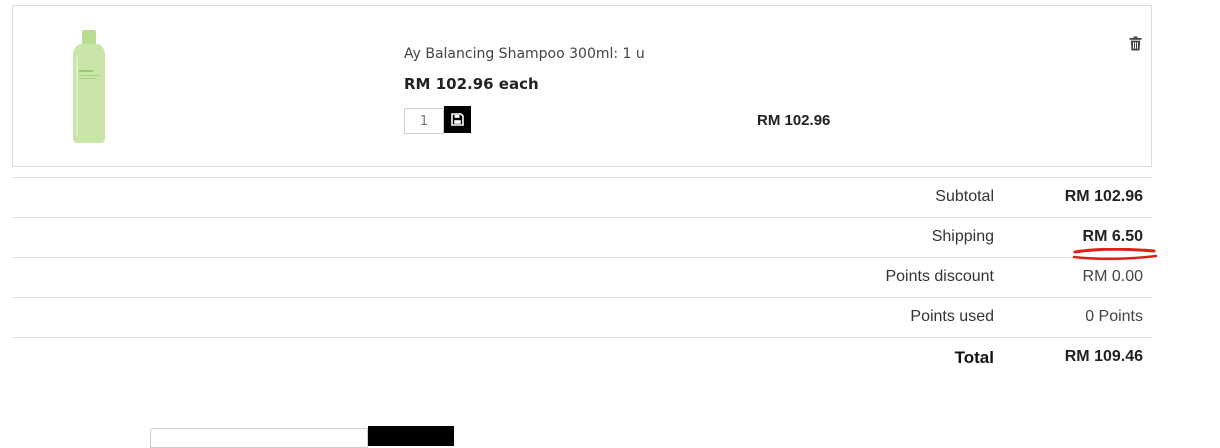 This screenshot has width=1220, height=448. I want to click on update-quantity-button, so click(457, 119).